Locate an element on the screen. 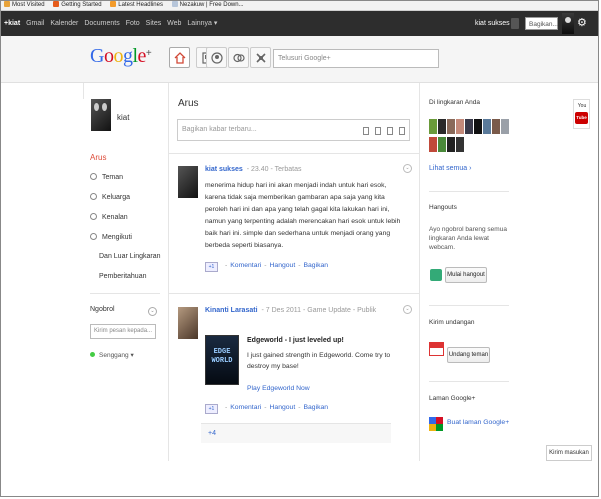 Image resolution: width=601 pixels, height=499 pixels. gbar-item-more: Lainnya ▾ is located at coordinates (202, 23).